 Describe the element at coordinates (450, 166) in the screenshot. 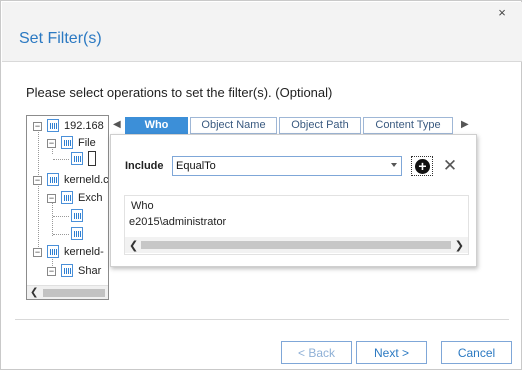

I see `x-delete-icon: ✕` at that location.